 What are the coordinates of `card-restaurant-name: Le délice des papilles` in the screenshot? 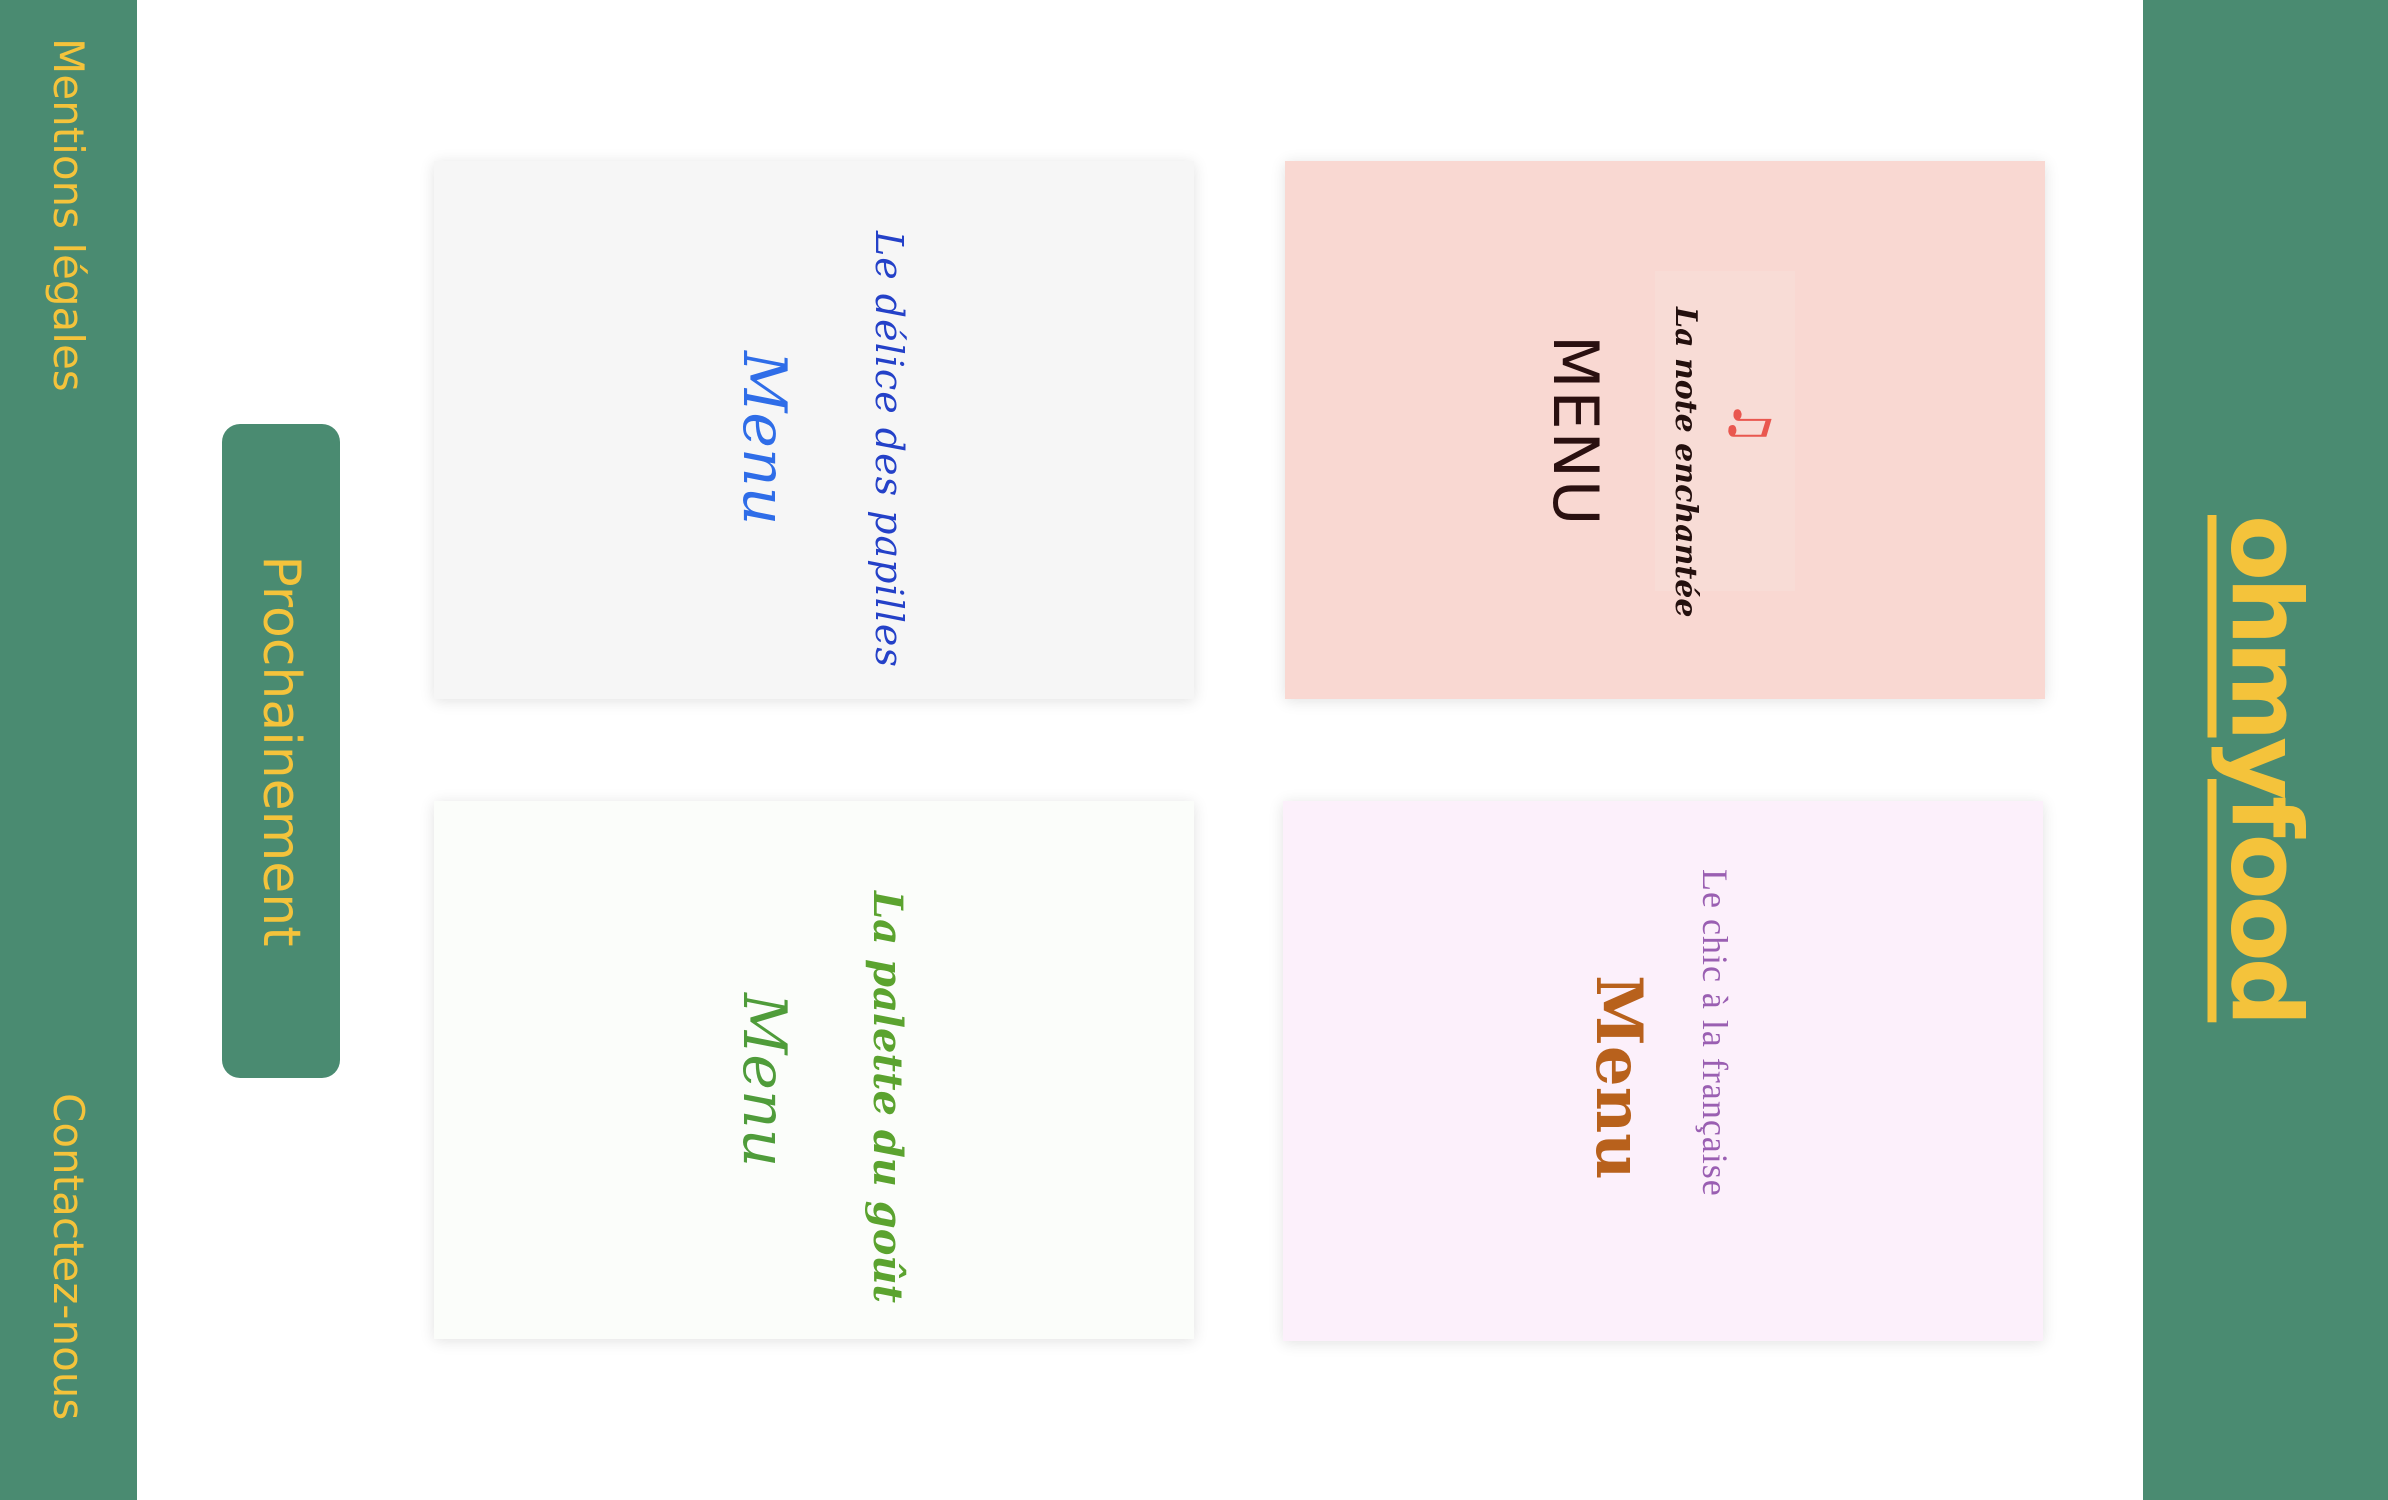 It's located at (889, 449).